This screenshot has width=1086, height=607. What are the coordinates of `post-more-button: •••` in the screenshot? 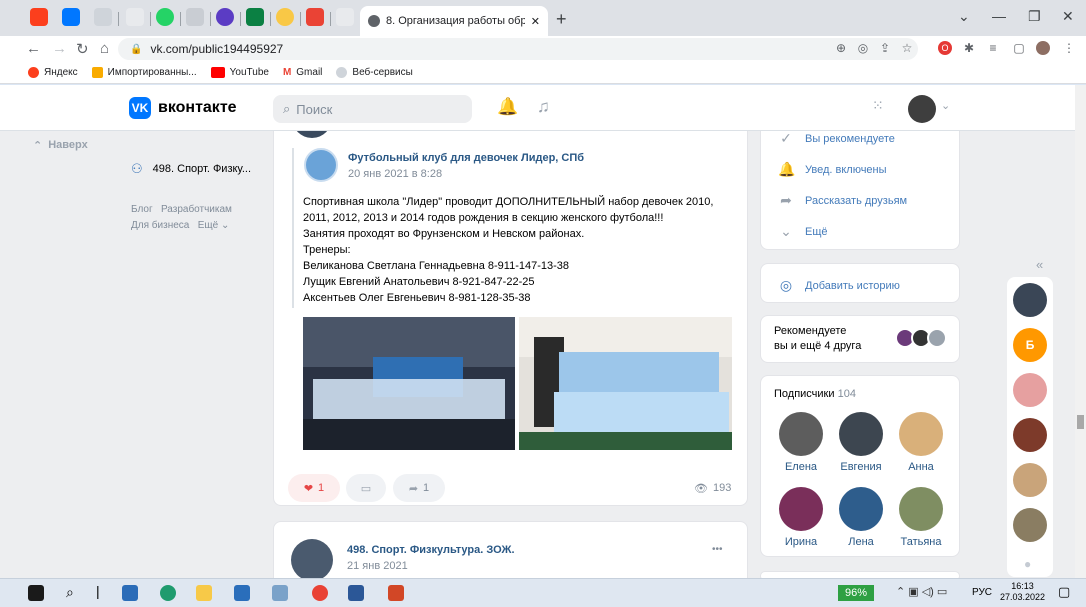 It's located at (717, 549).